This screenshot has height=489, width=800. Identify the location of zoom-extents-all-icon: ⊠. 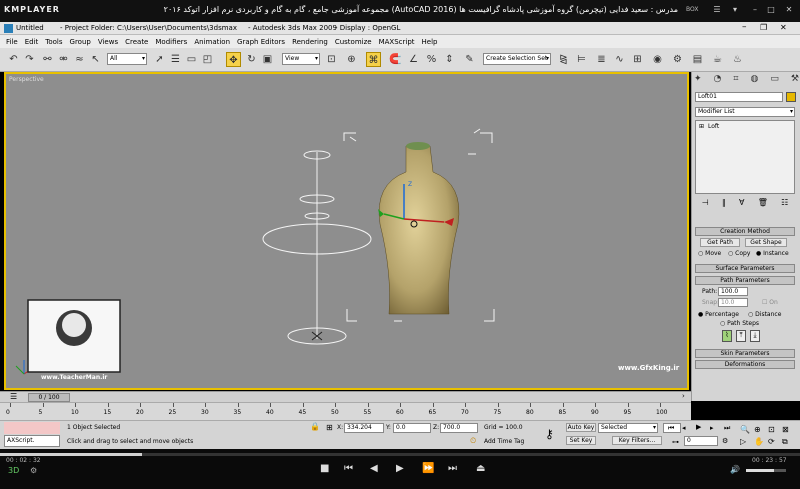
(785, 429).